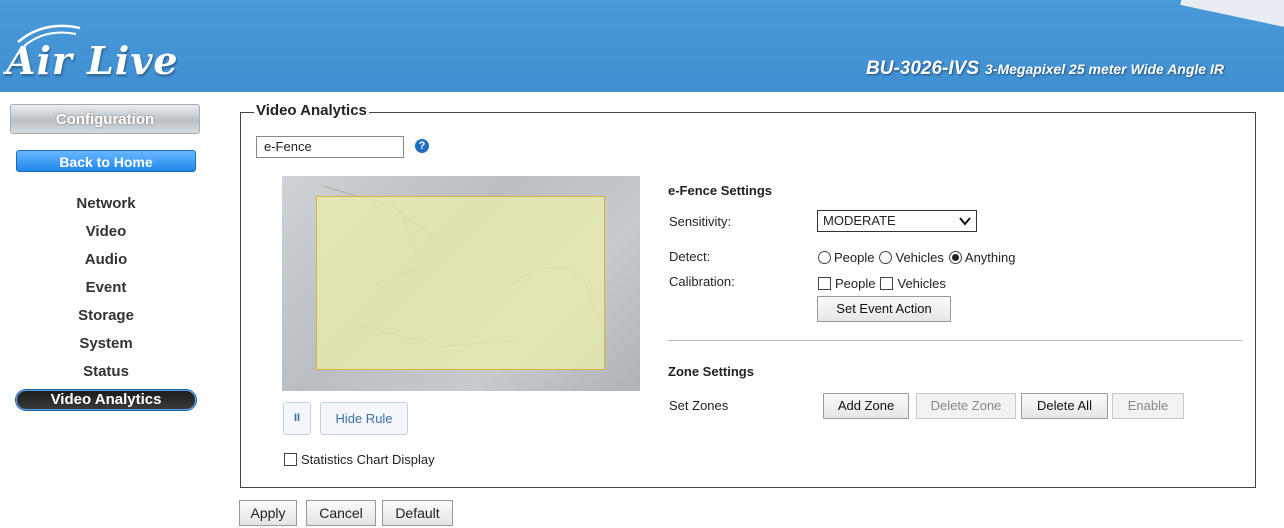 This screenshot has height=528, width=1284. I want to click on calibration-vehicles-label: Vehicles, so click(921, 283).